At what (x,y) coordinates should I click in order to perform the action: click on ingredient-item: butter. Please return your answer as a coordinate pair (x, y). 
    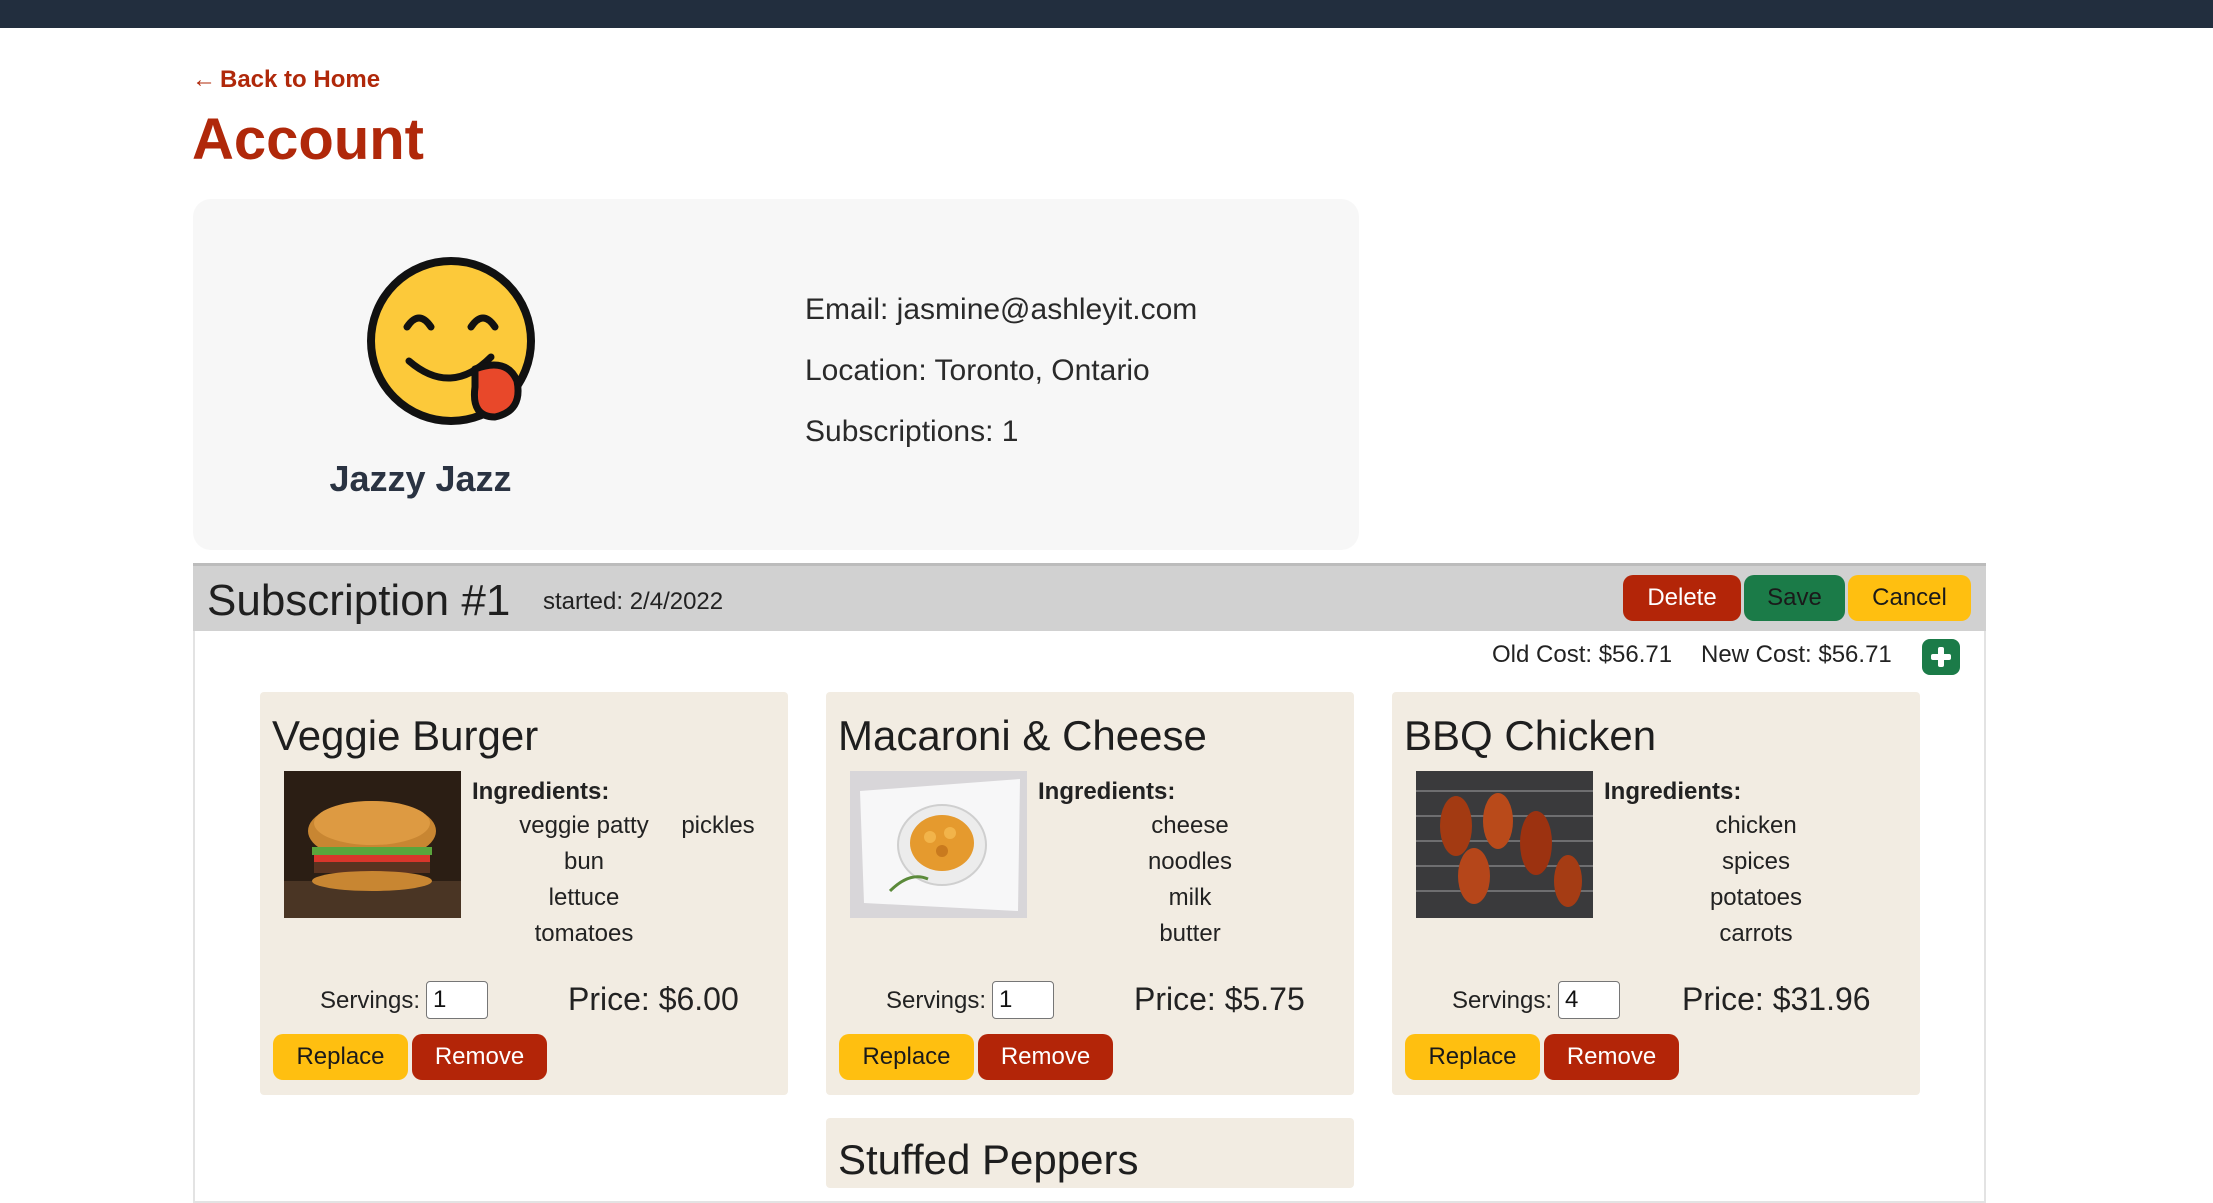
    Looking at the image, I should click on (1190, 933).